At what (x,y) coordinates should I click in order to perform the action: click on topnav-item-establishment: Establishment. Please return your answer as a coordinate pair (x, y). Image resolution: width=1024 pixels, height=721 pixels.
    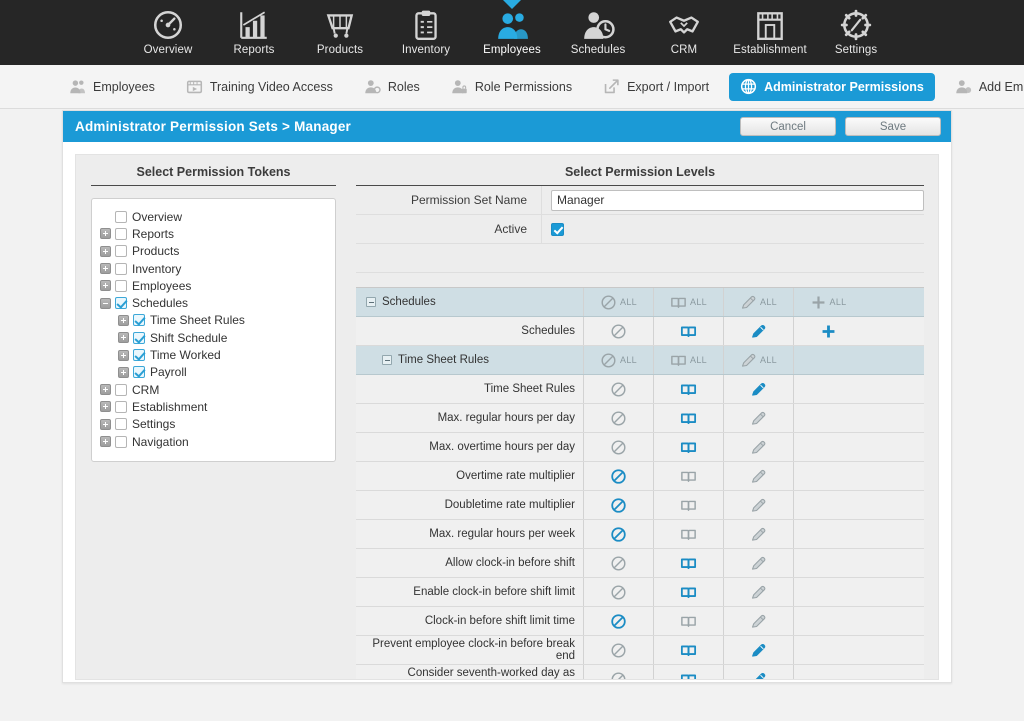
    Looking at the image, I should click on (770, 32).